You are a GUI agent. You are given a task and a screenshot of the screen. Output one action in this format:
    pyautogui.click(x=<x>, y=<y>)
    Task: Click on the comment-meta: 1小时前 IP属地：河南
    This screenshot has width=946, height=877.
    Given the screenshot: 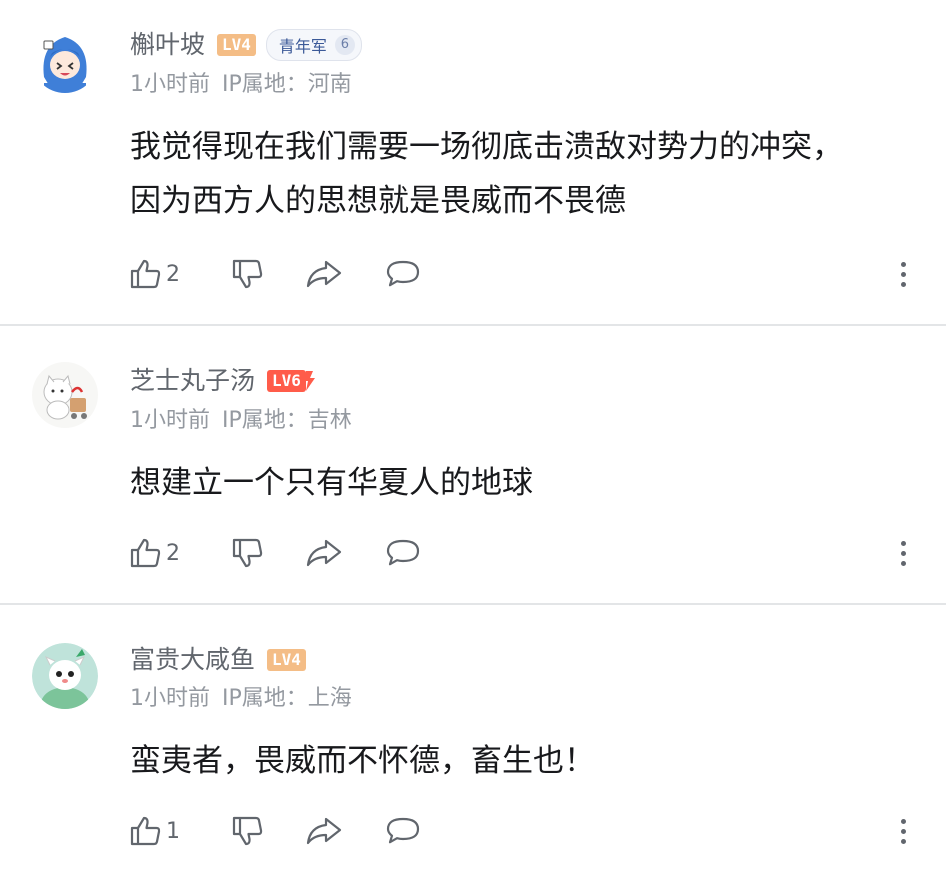 What is the action you would take?
    pyautogui.click(x=241, y=85)
    